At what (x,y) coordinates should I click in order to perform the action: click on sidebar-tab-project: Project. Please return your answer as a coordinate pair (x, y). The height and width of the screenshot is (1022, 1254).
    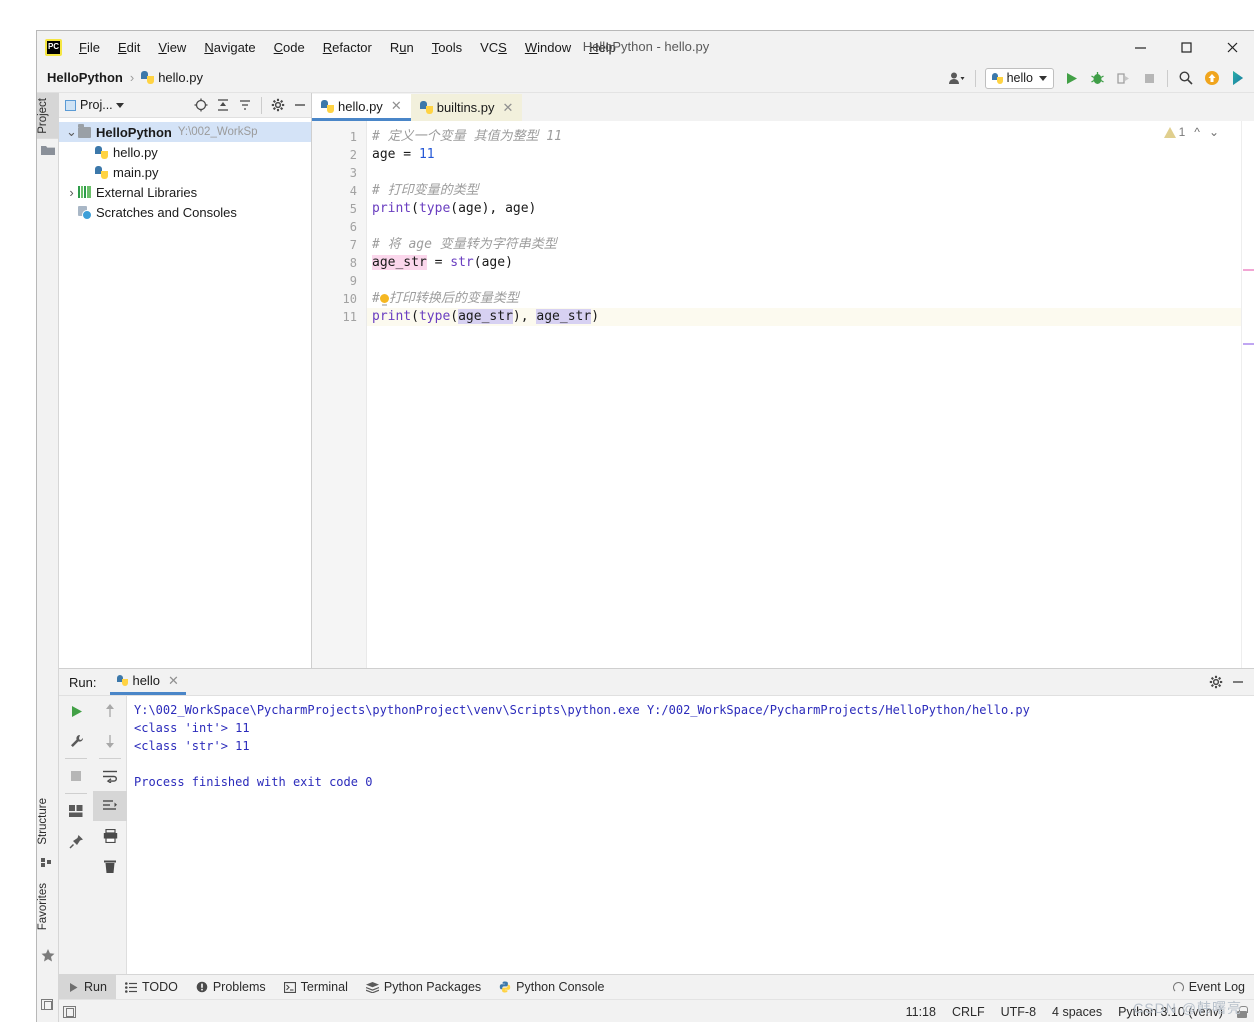
    Looking at the image, I should click on (48, 116).